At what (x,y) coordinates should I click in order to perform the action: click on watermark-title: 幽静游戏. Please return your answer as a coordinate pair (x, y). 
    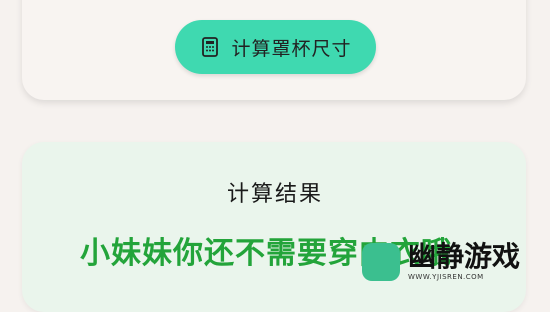
    Looking at the image, I should click on (464, 256).